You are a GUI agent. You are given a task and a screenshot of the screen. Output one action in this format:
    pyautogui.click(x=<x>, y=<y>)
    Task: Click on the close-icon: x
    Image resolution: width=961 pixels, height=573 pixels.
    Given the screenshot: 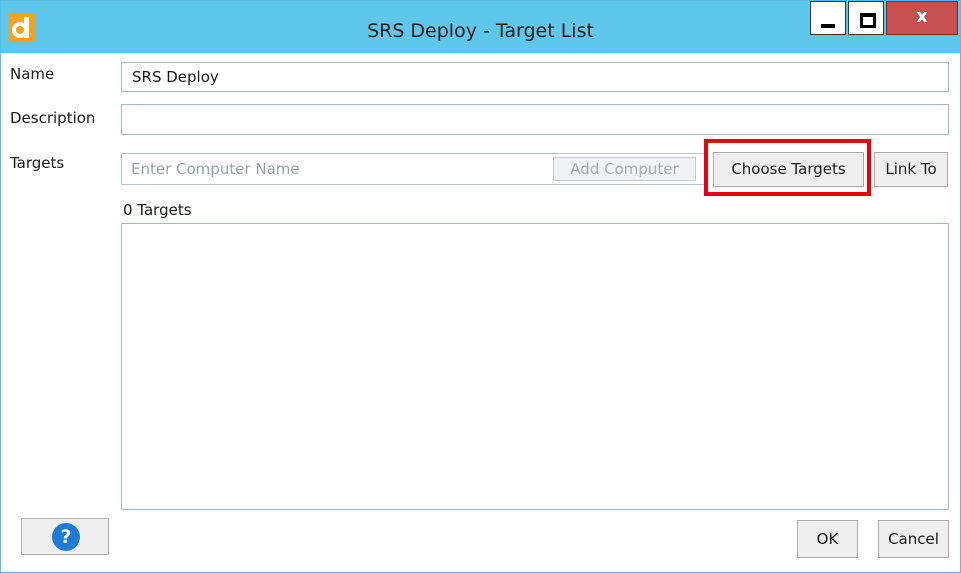 What is the action you would take?
    pyautogui.click(x=922, y=16)
    